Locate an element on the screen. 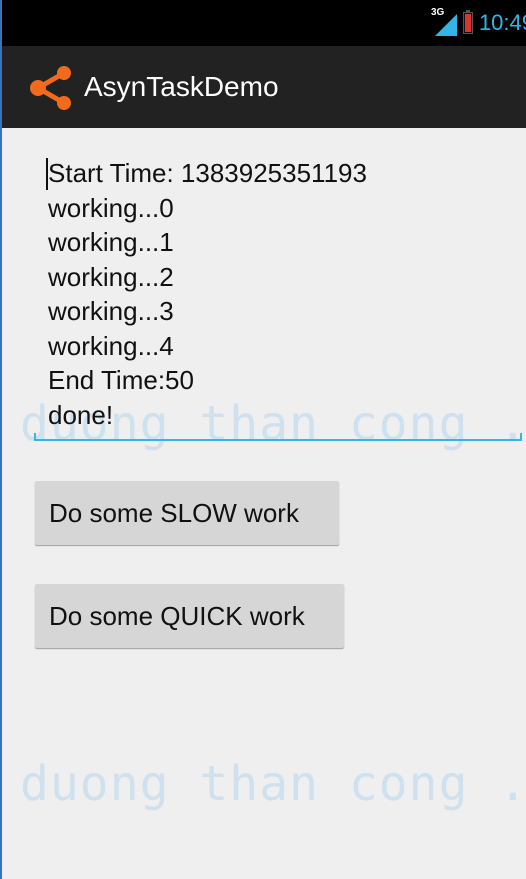  quick-work-button: Do some QUICK work is located at coordinates (189, 616).